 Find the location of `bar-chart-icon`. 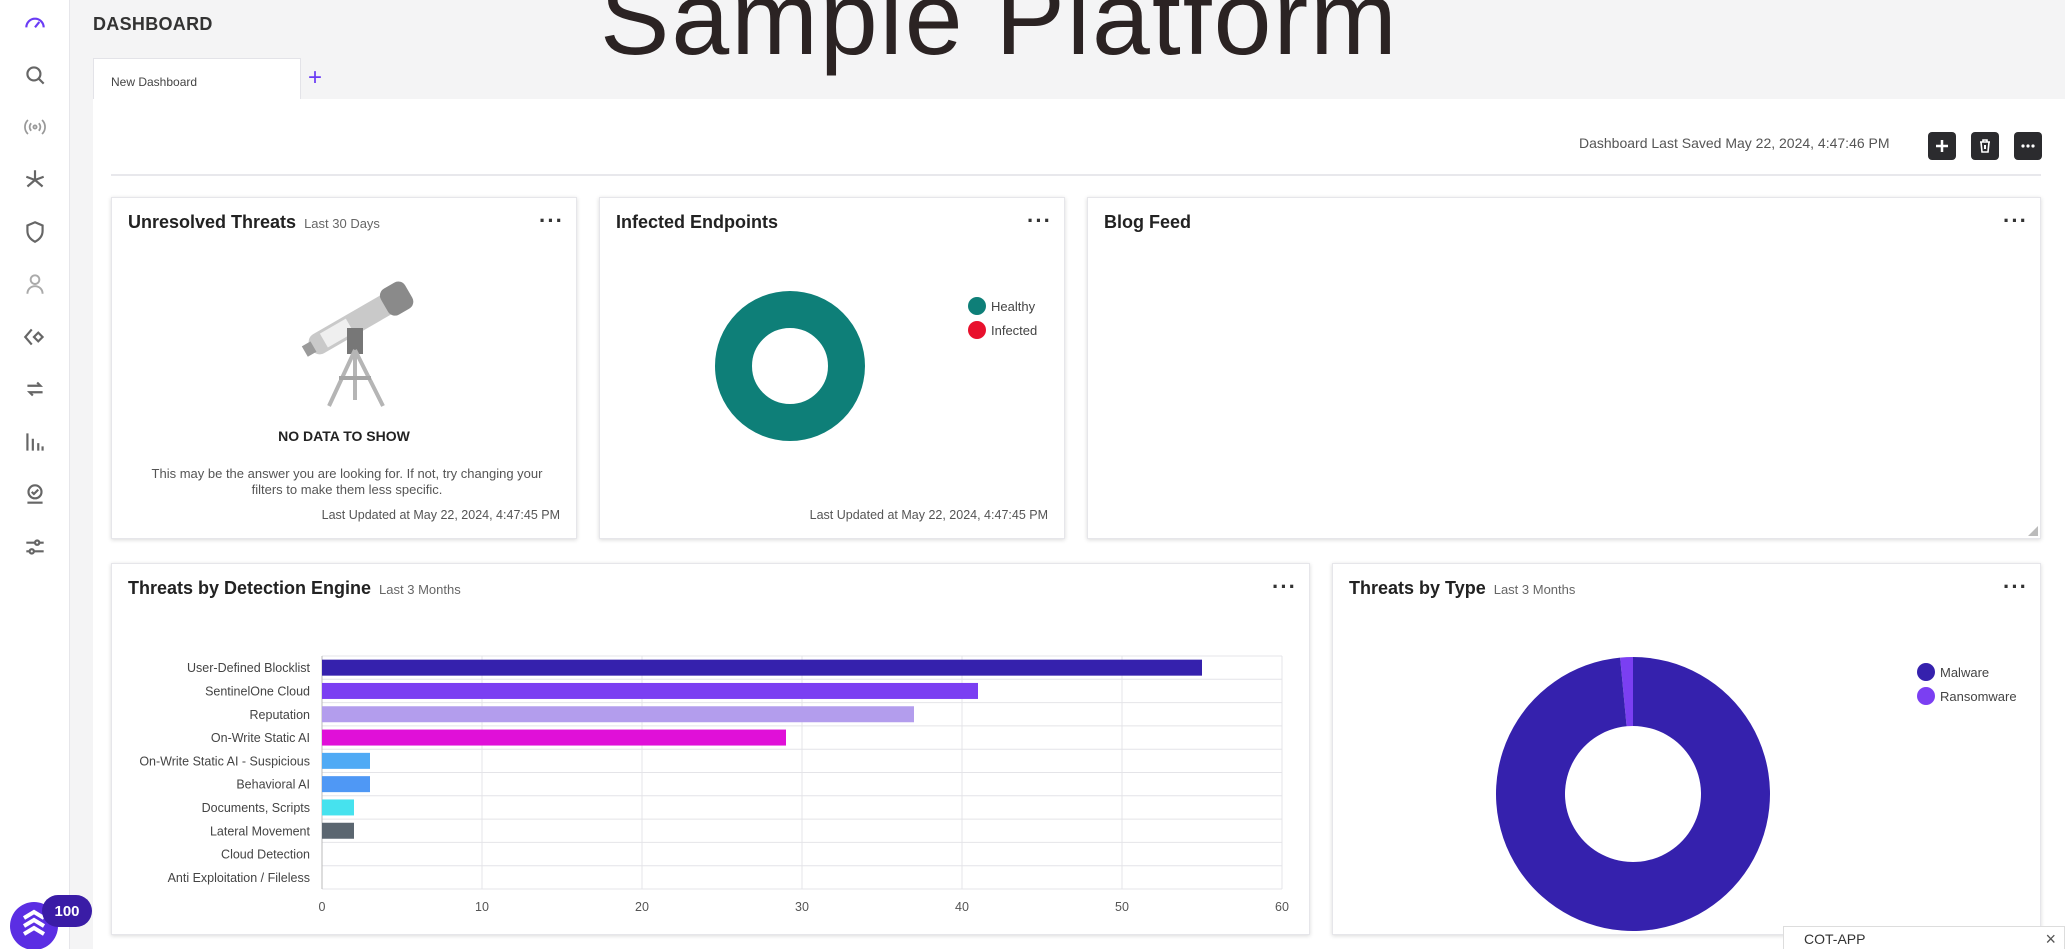

bar-chart-icon is located at coordinates (35, 442).